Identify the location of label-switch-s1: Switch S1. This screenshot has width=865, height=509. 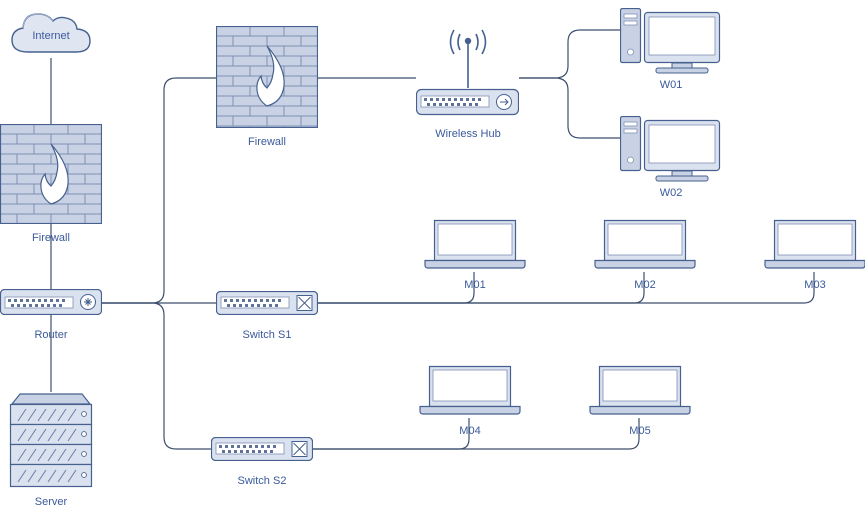
(267, 335).